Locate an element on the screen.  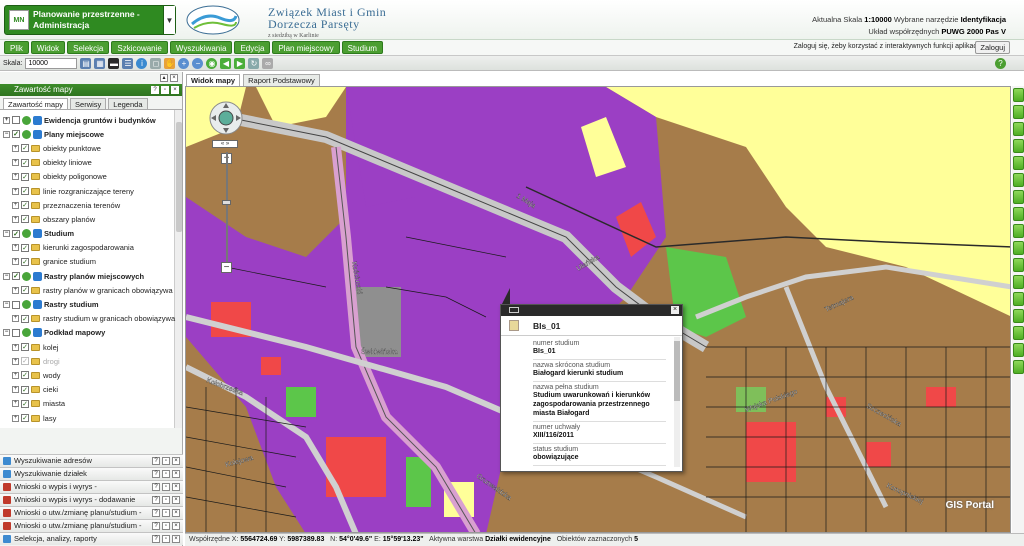
popup-scrollbar is located at coordinates (677, 402).